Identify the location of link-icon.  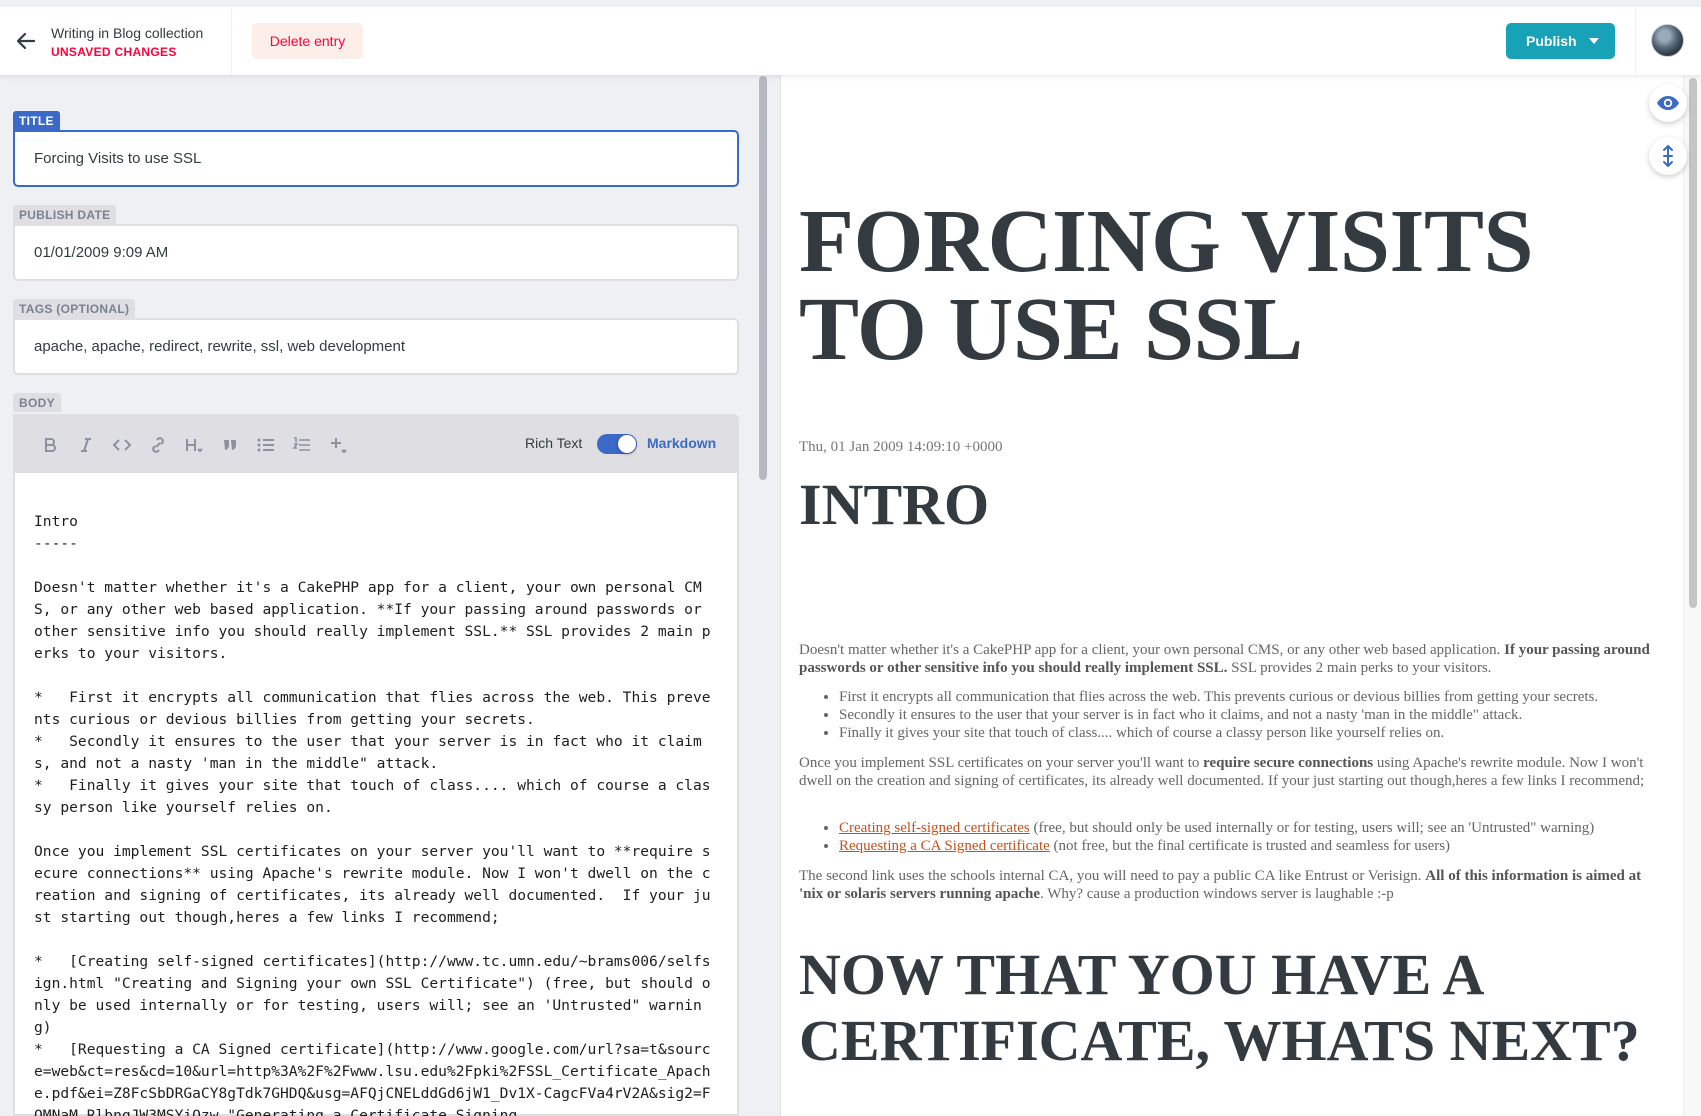
(158, 445).